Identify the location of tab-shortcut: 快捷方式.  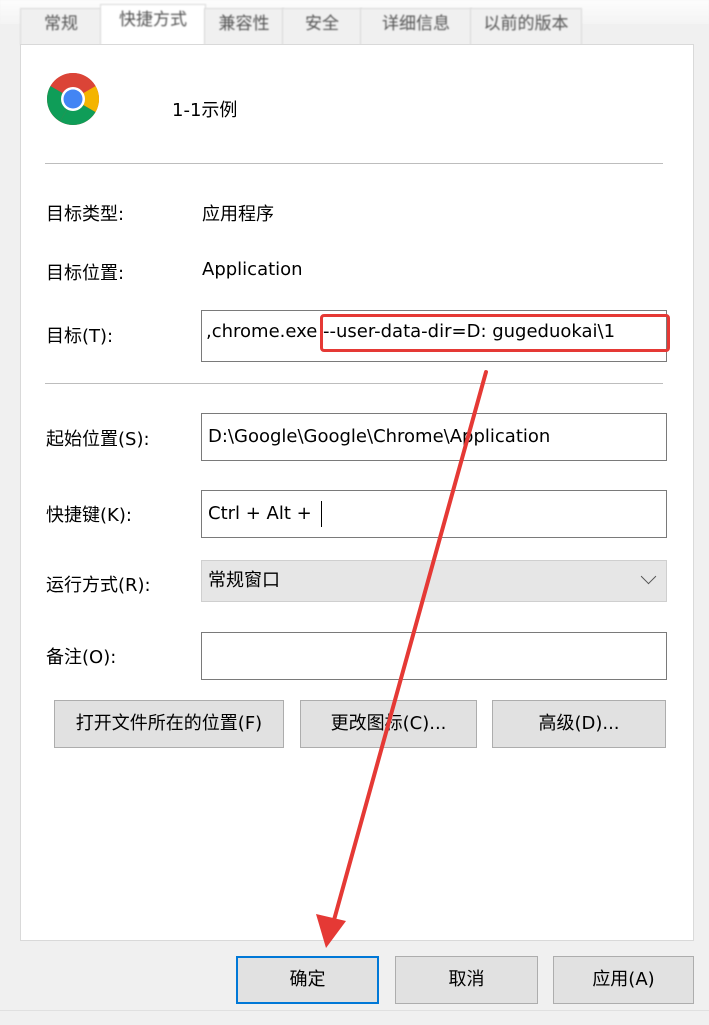
(153, 24).